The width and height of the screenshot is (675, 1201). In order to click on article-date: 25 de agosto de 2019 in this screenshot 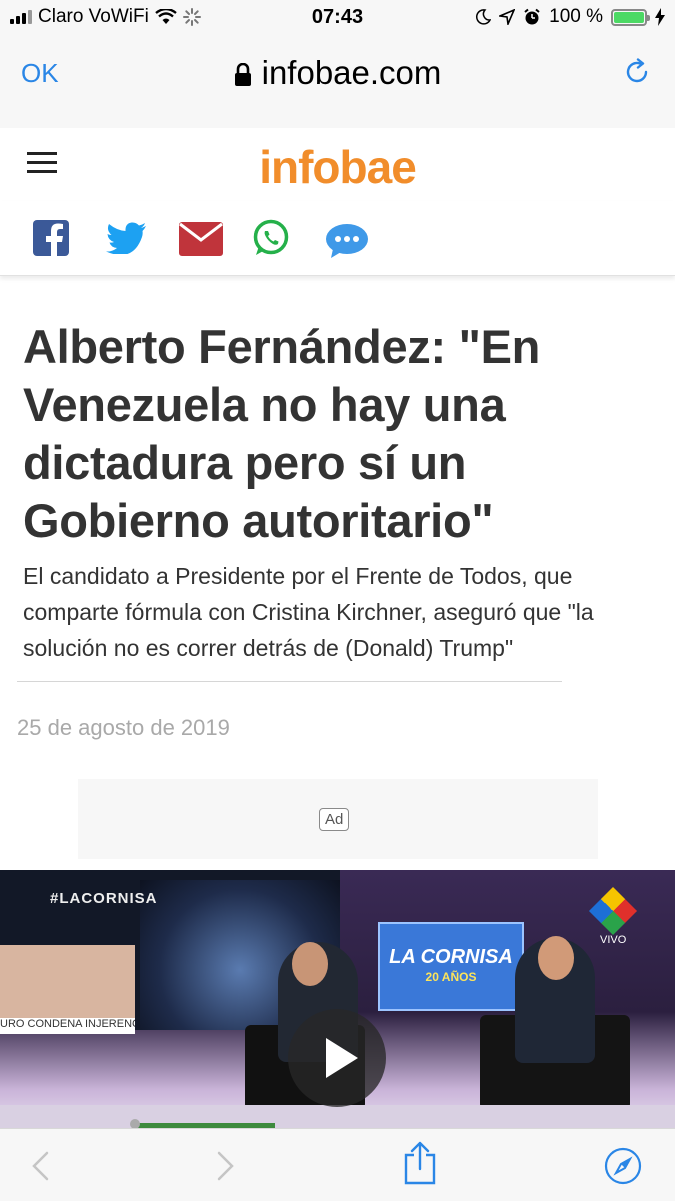, I will do `click(123, 727)`.